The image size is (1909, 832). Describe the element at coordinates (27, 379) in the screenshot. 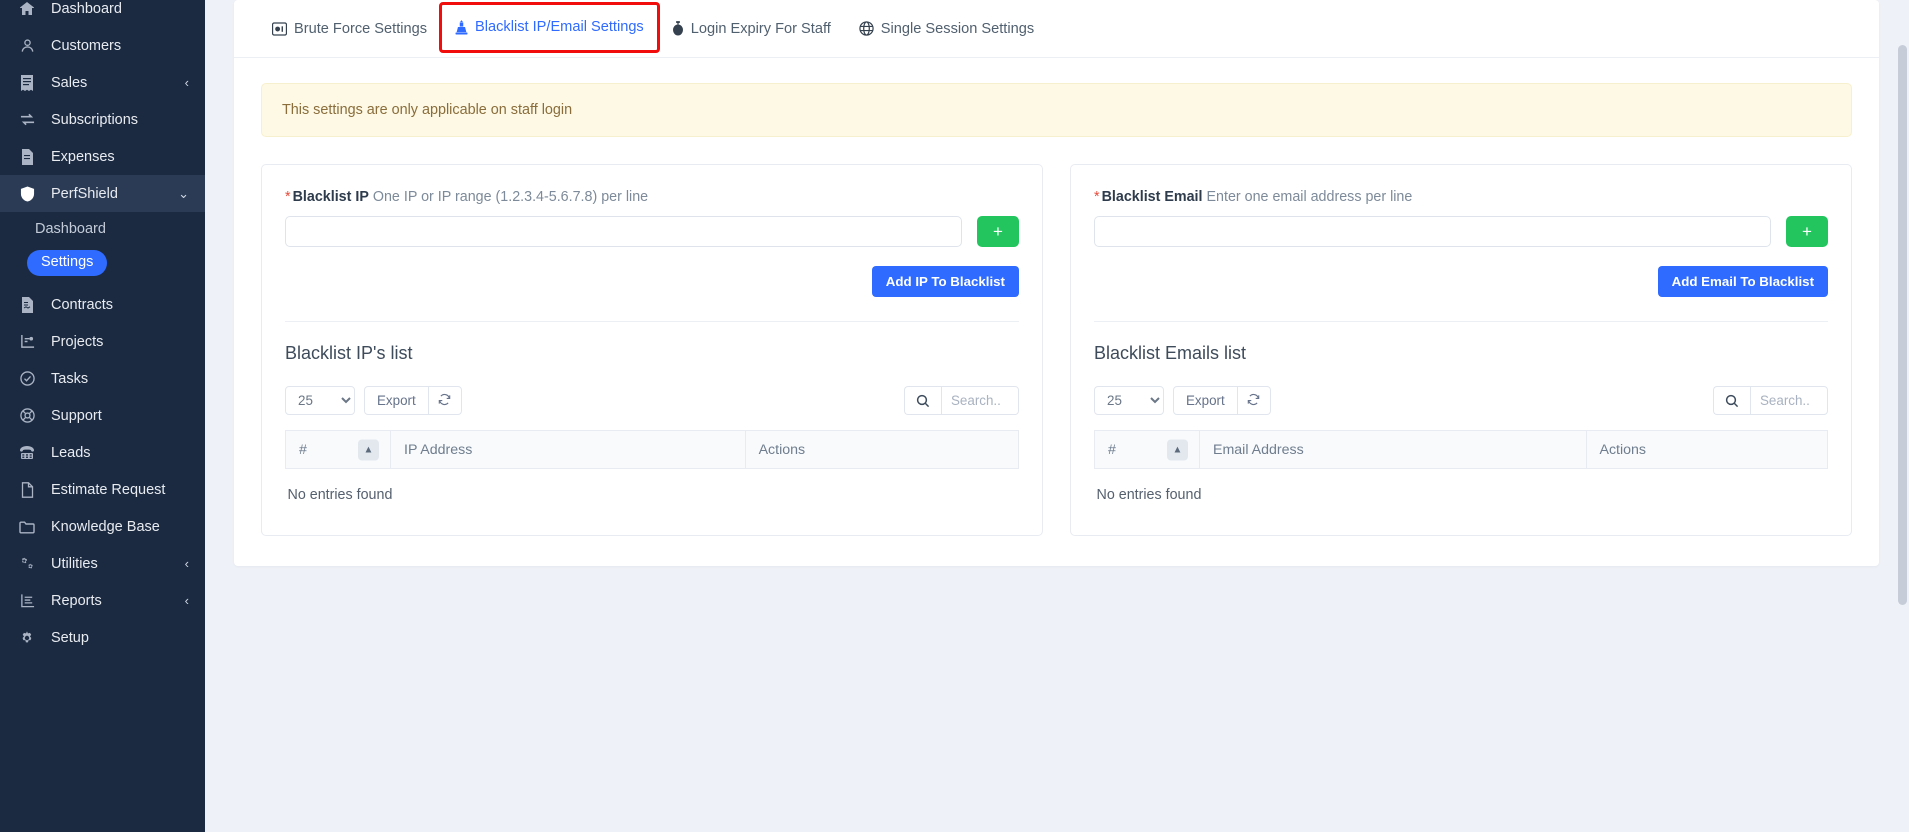

I see `check-circle-icon` at that location.